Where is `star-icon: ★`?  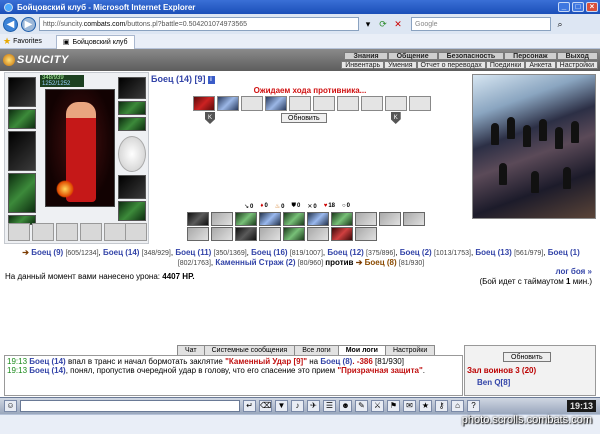 star-icon: ★ is located at coordinates (425, 406).